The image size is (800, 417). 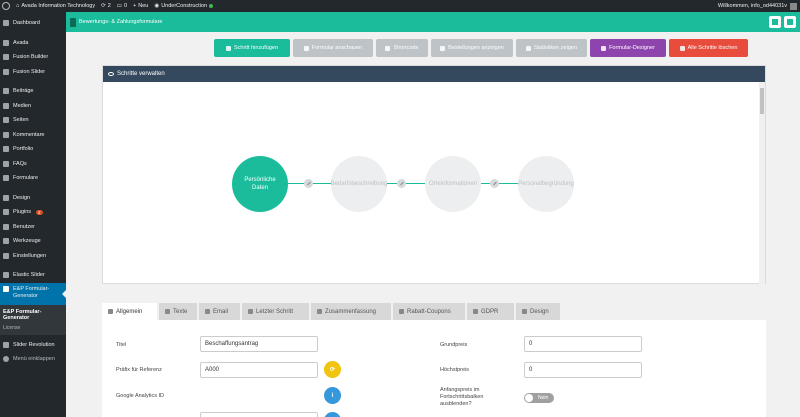 What do you see at coordinates (402, 48) in the screenshot?
I see `shortcode-button: Shortcode` at bounding box center [402, 48].